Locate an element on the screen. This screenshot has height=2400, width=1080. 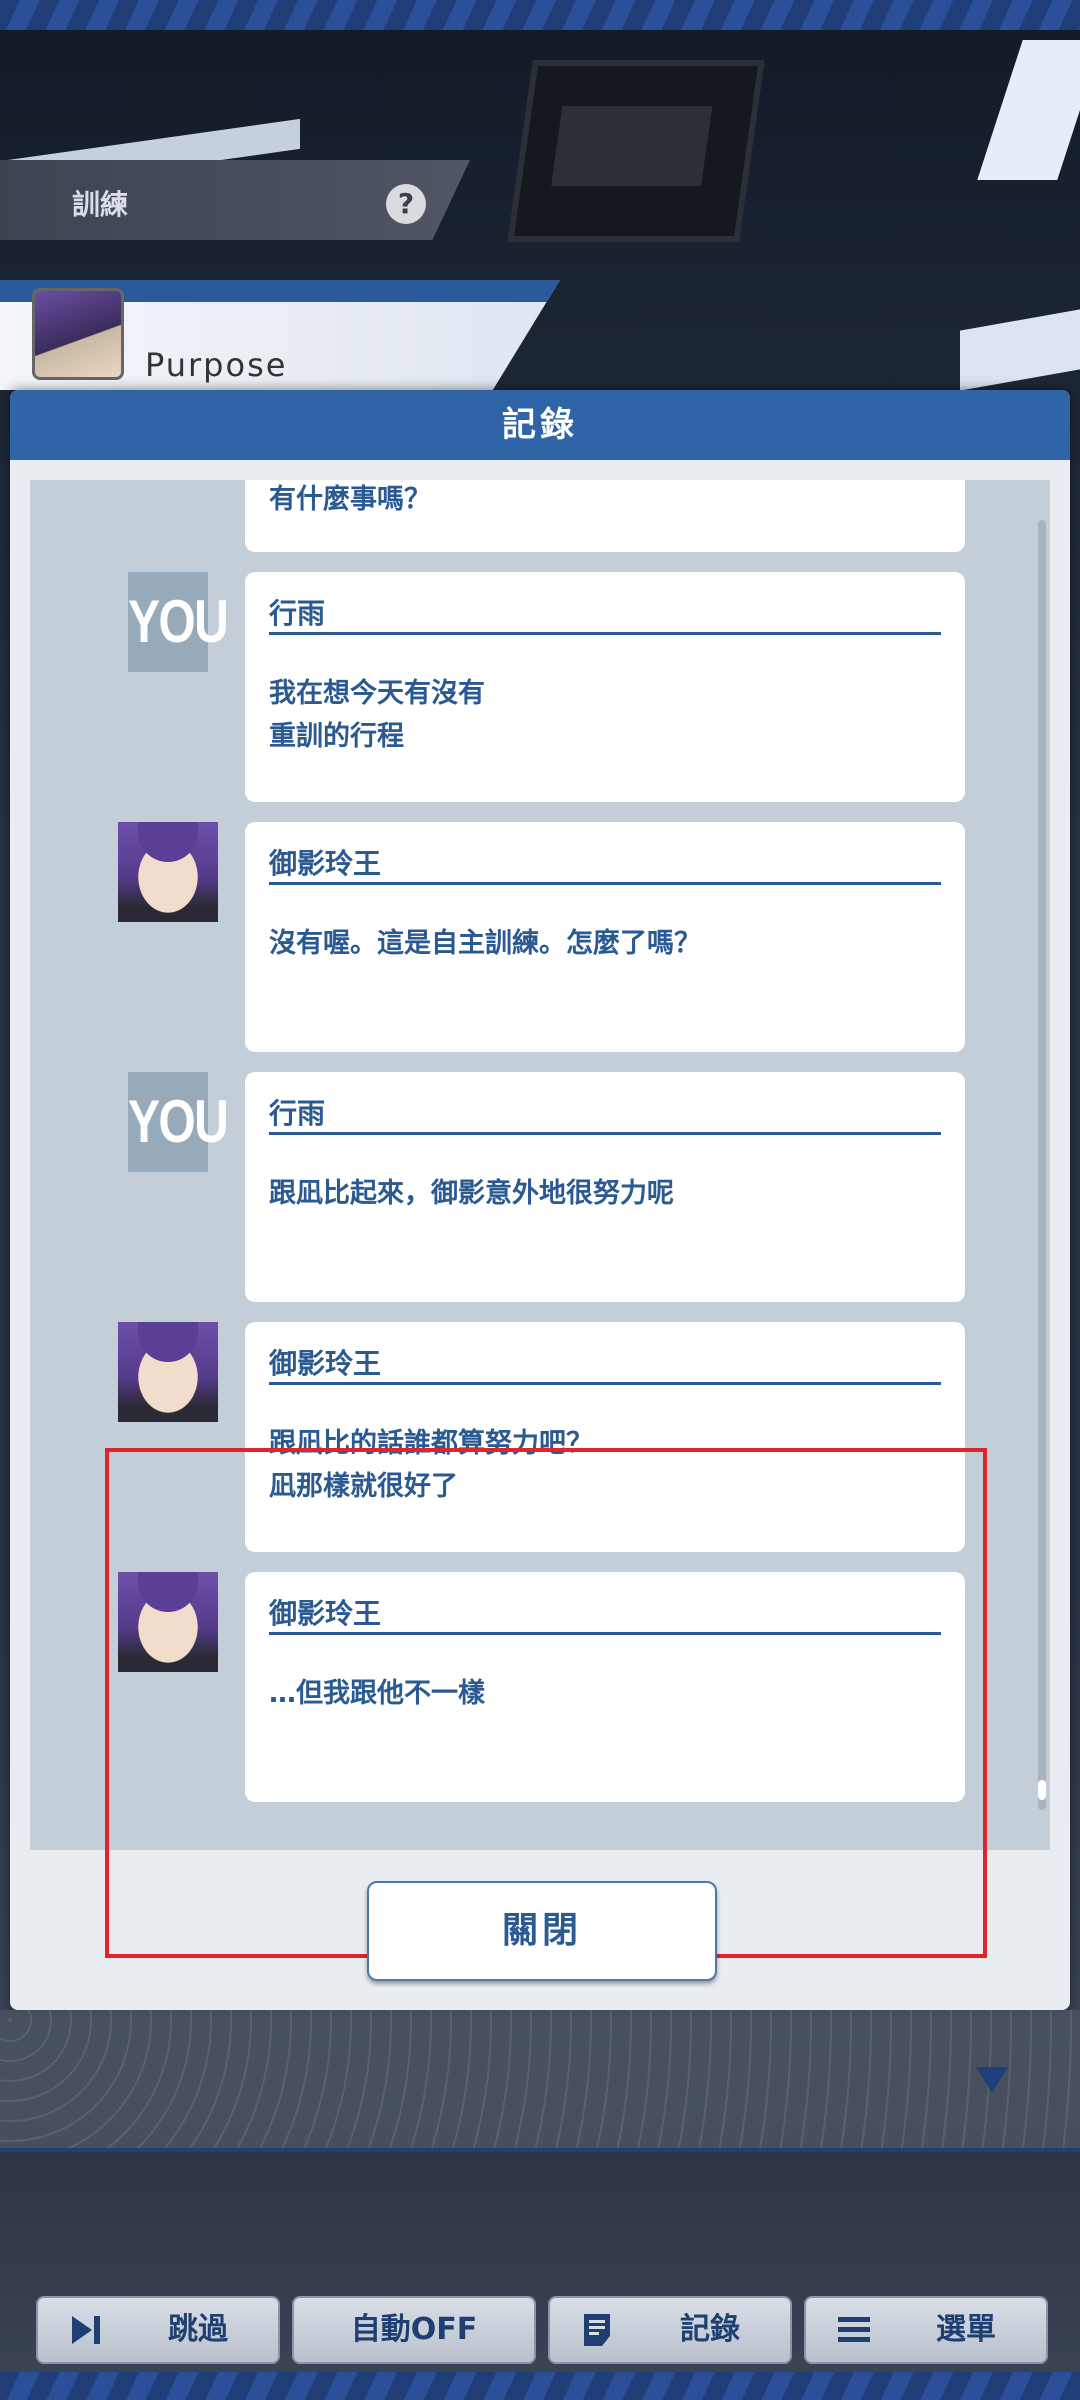
message-bubble: 行雨 跟凪比起來，御影意外地很努力呢 is located at coordinates (605, 1187).